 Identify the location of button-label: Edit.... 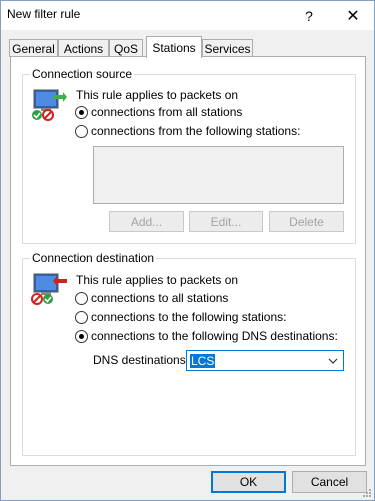
(226, 221).